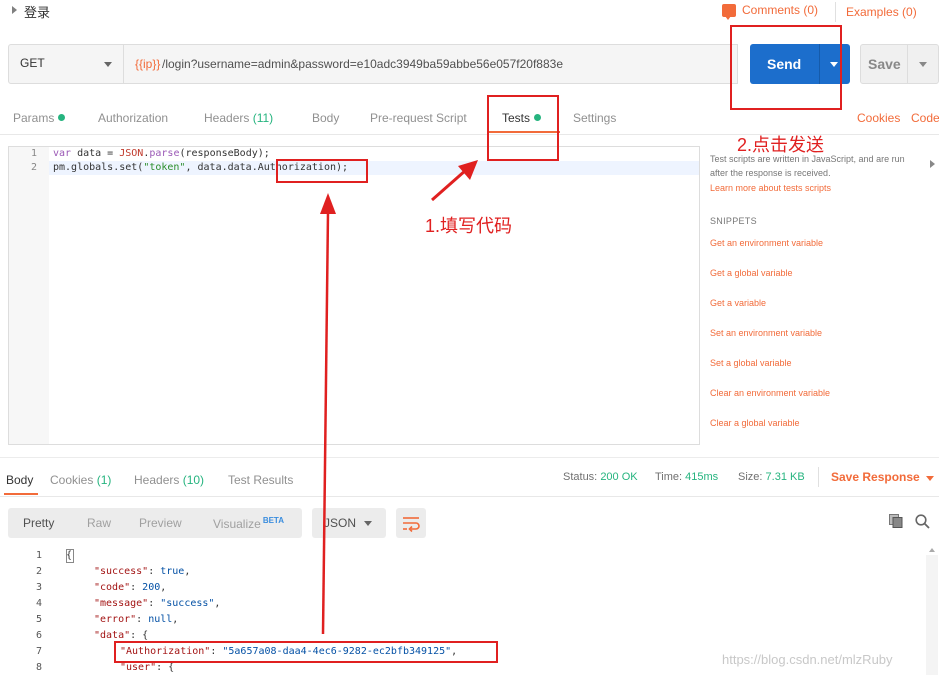 This screenshot has width=939, height=678. I want to click on annotation-arrows, so click(399, 397).